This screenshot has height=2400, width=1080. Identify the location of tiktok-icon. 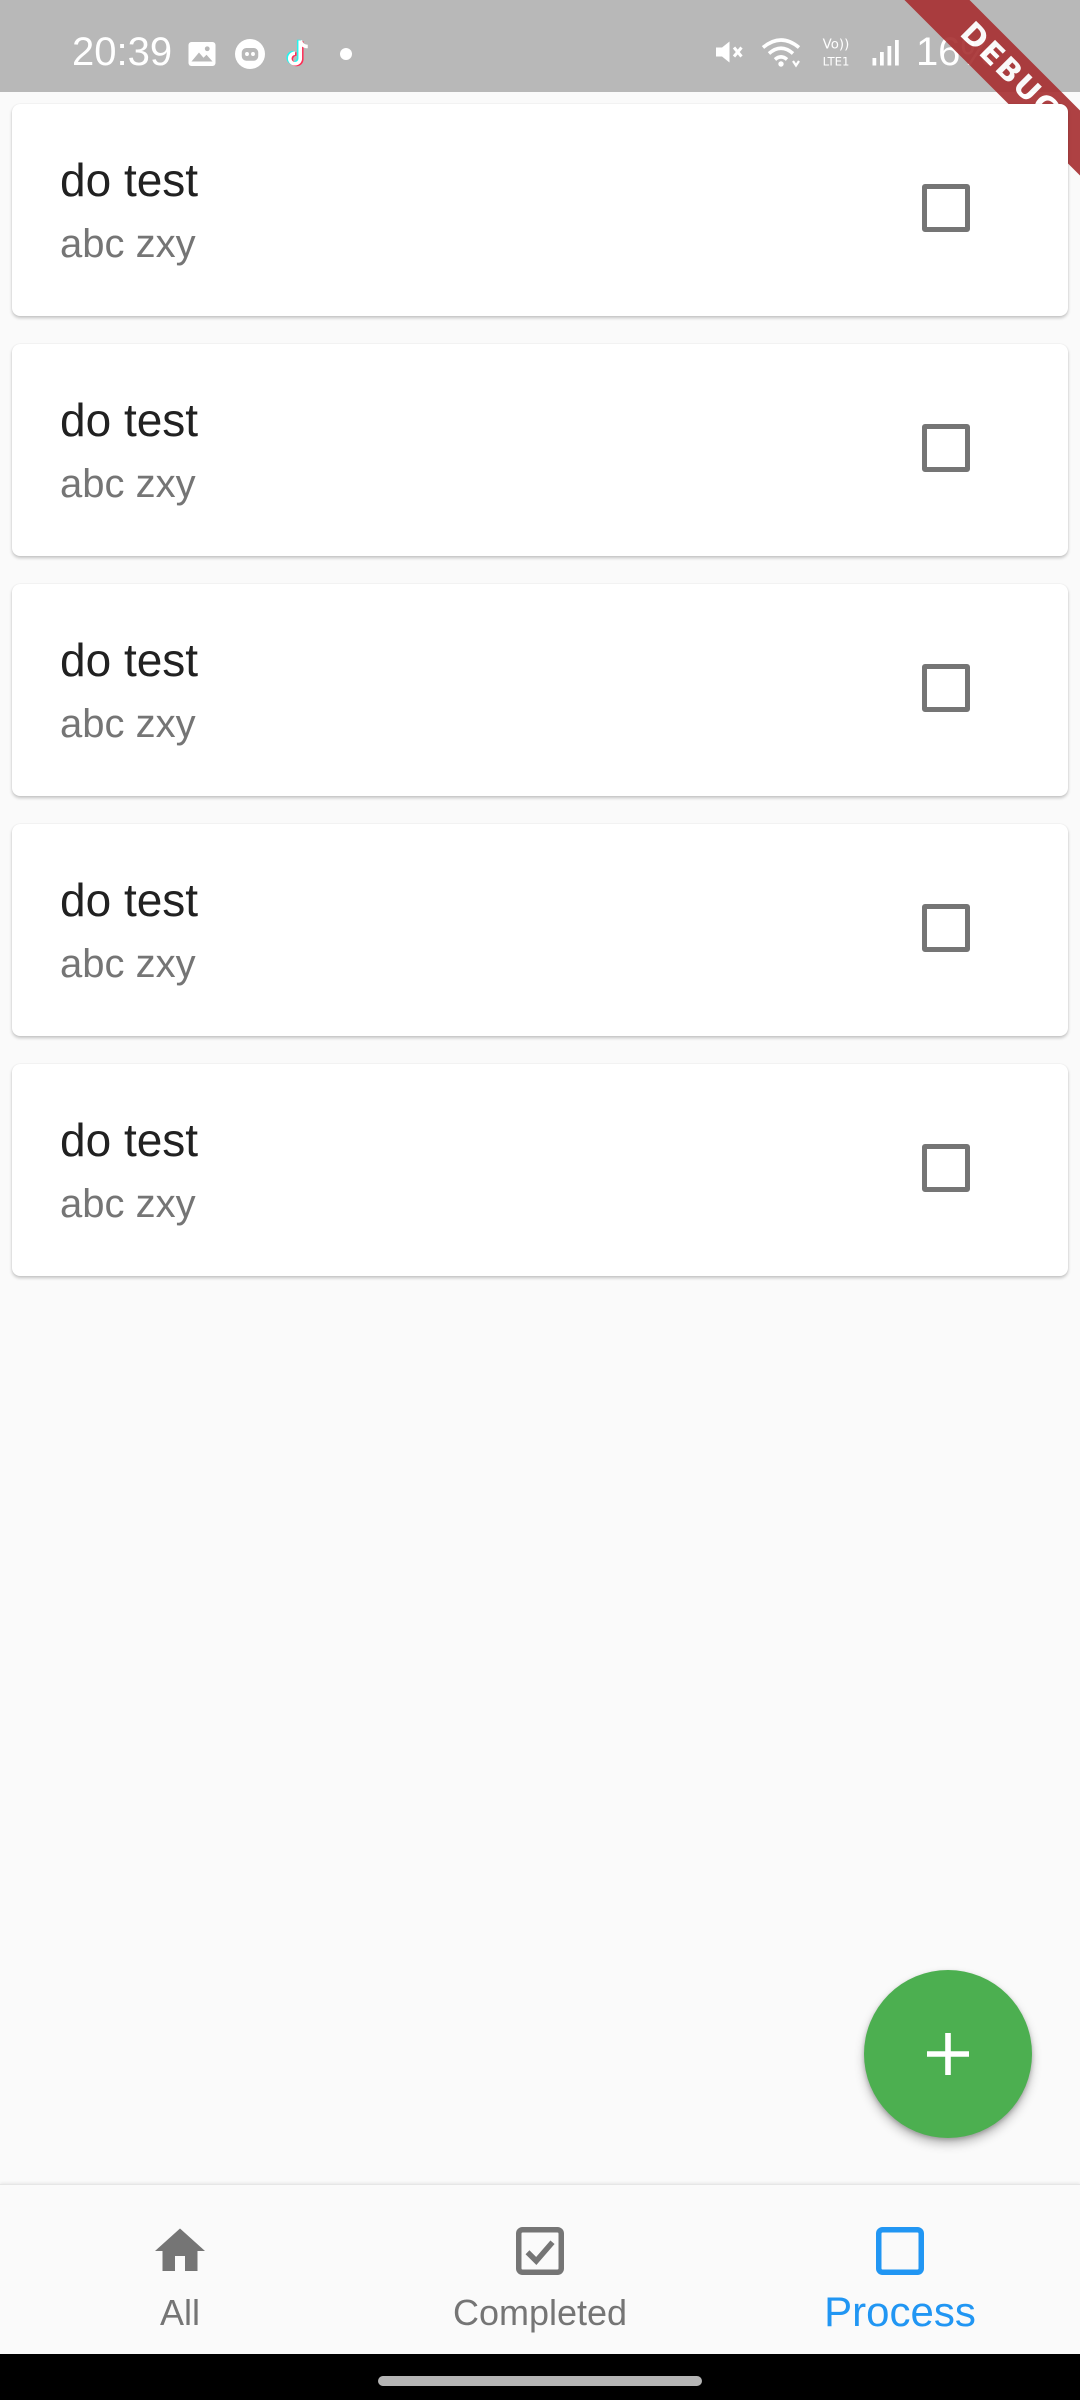
(297, 53).